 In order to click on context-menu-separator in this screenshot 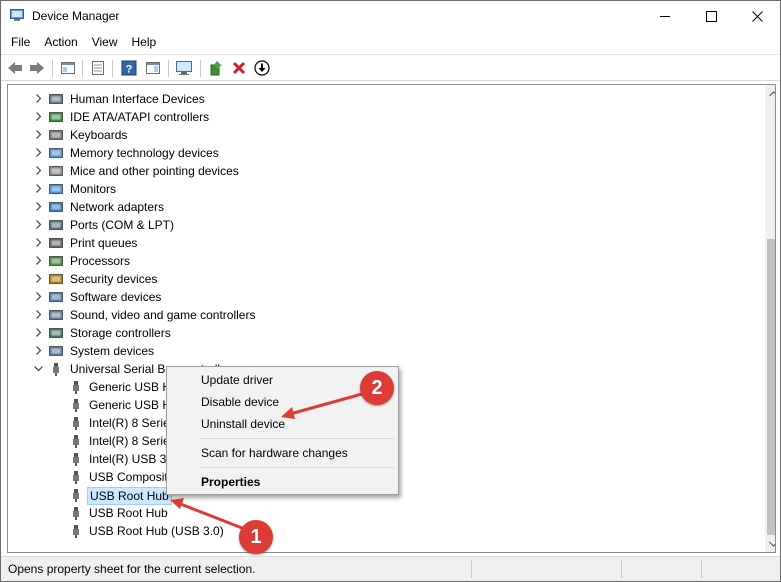, I will do `click(296, 467)`.